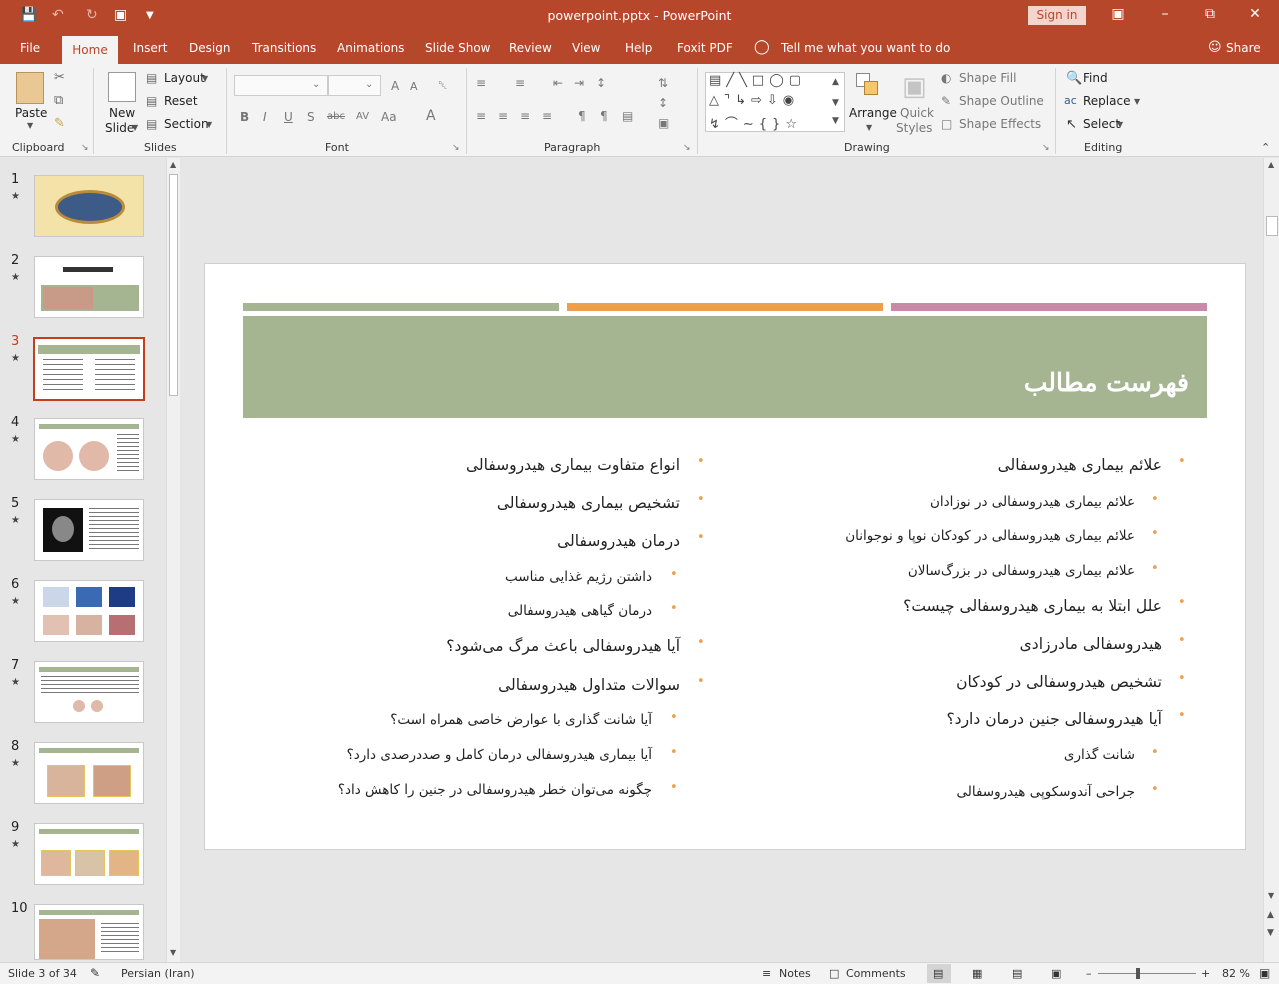  Describe the element at coordinates (1120, 124) in the screenshot. I see `select-dropdown-icon: ▼` at that location.